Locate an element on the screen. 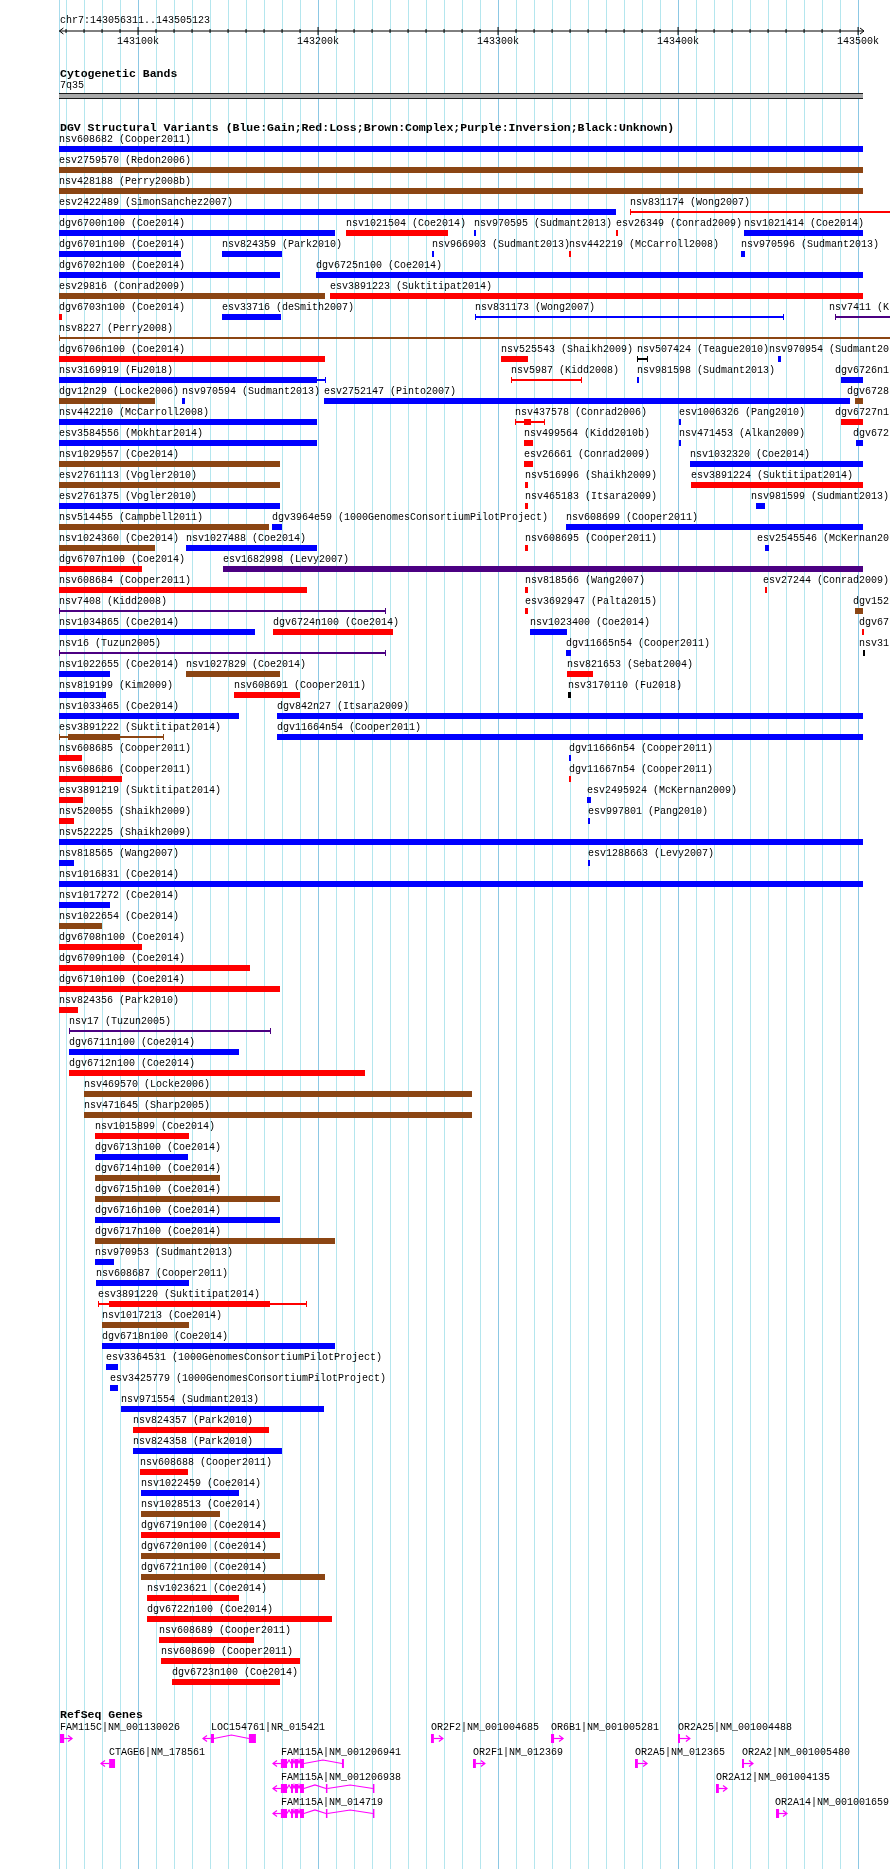 This screenshot has width=890, height=1869. variant-label: nsv966903 (Sudmant2013) is located at coordinates (501, 244).